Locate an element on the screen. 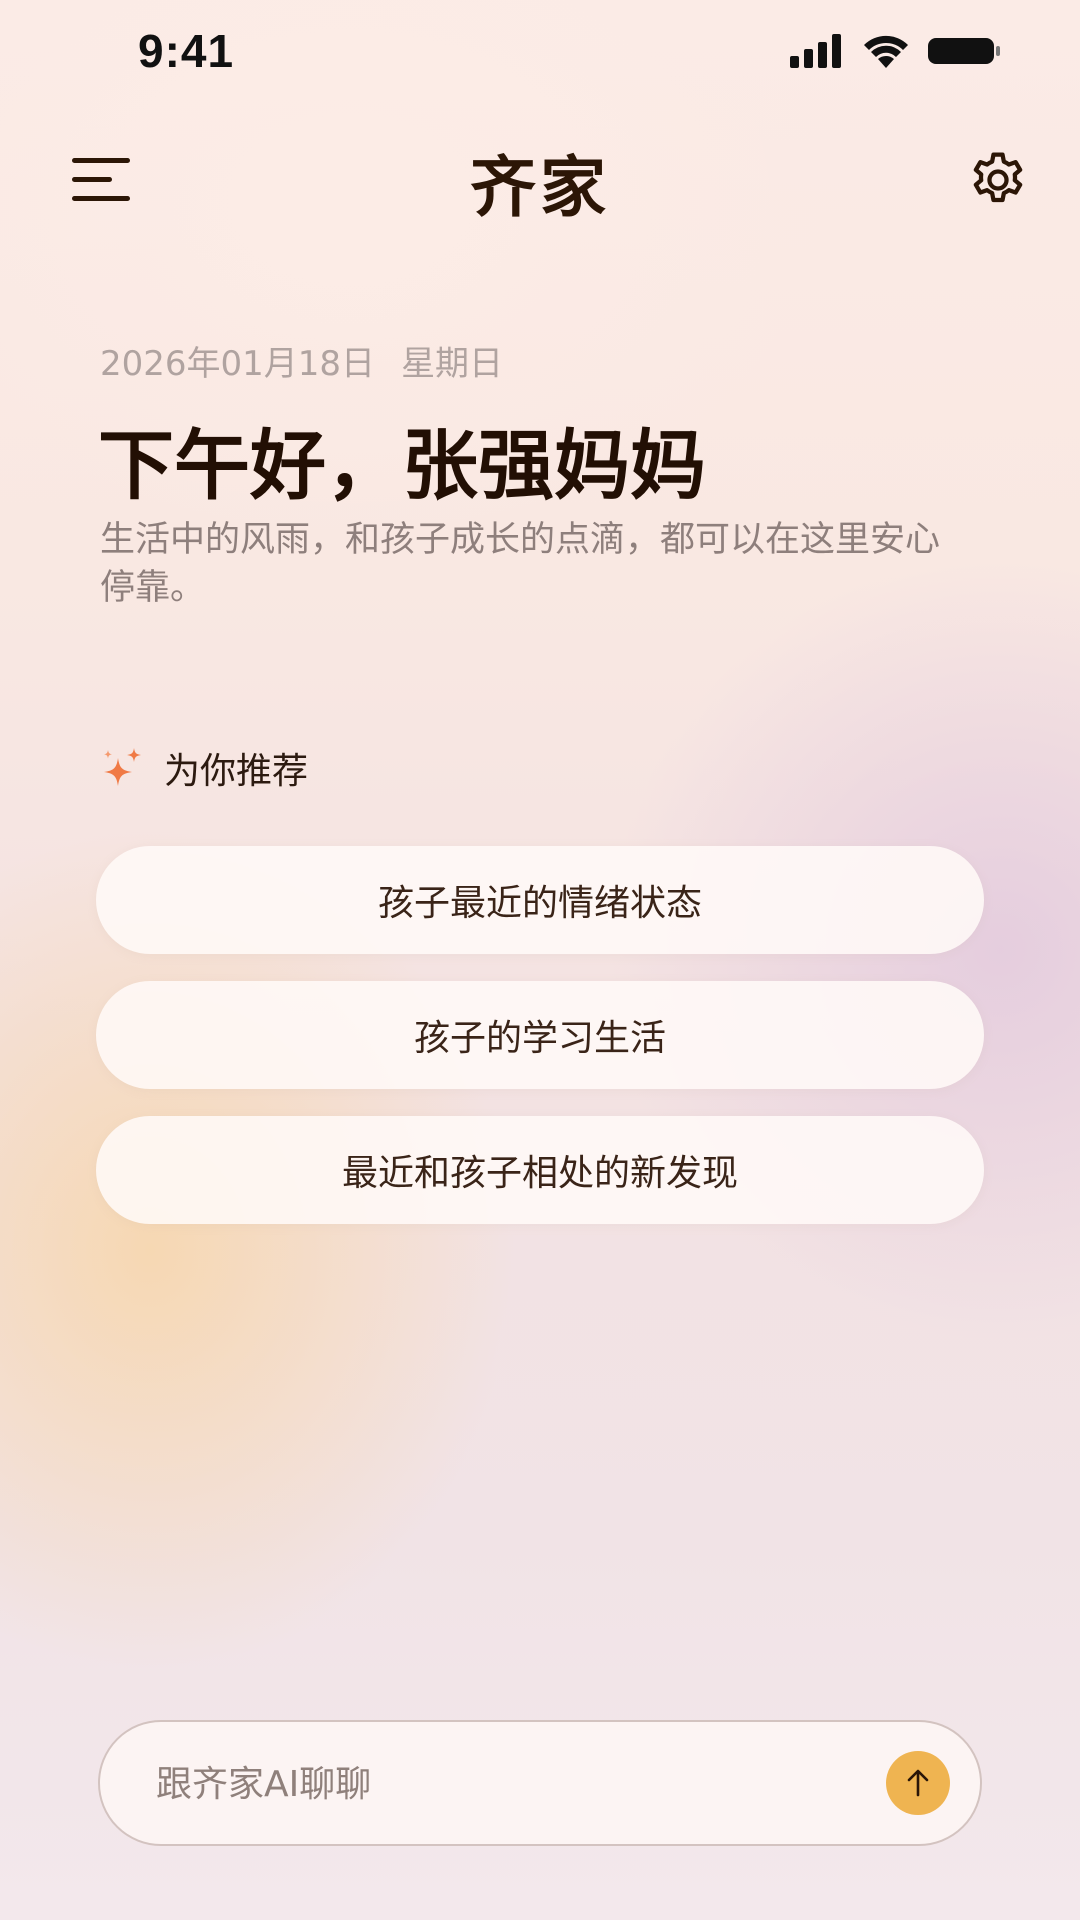 Image resolution: width=1080 pixels, height=1920 pixels. weekday-text: 星期日 is located at coordinates (452, 364).